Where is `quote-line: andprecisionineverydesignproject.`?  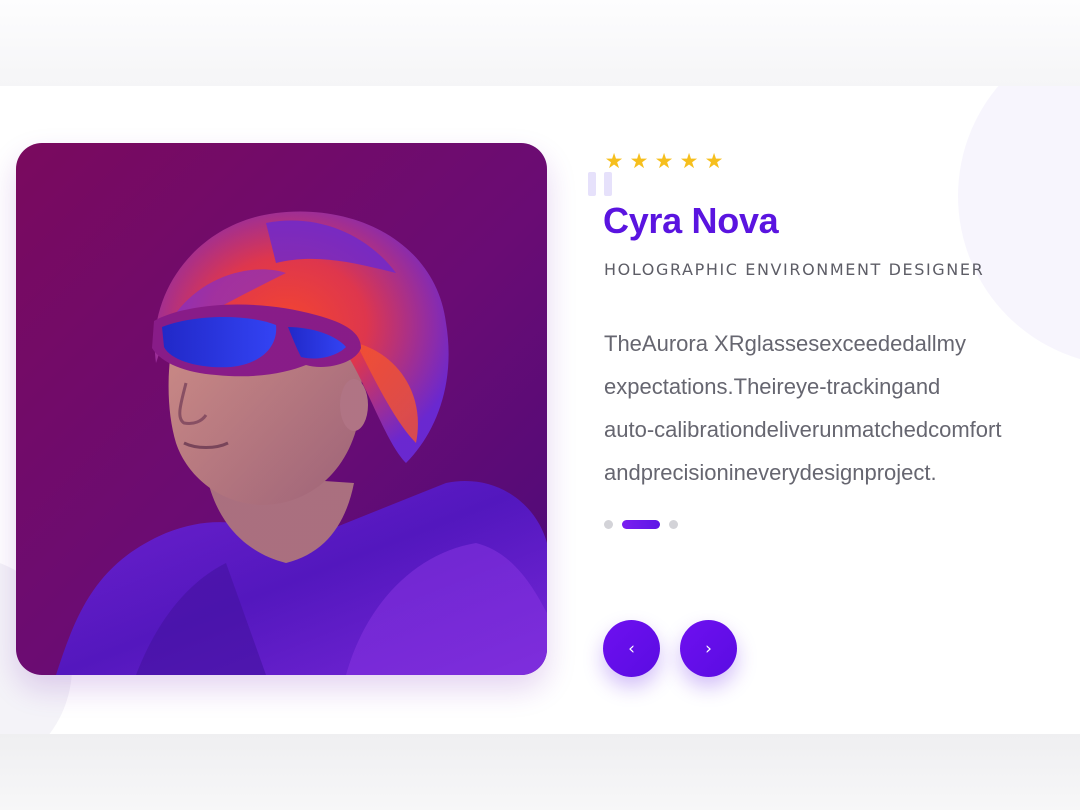 quote-line: andprecisionineverydesignproject. is located at coordinates (770, 472).